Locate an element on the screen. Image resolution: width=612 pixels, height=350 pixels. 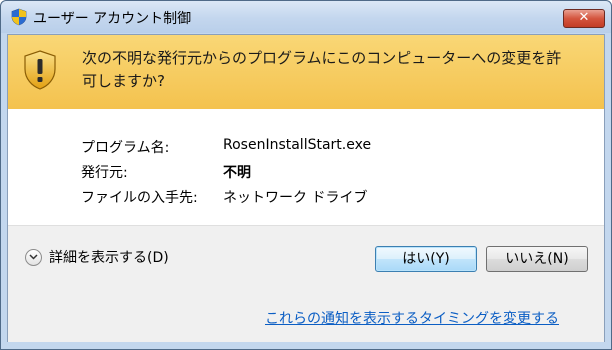
no-button-label: いいえ(N) is located at coordinates (537, 259).